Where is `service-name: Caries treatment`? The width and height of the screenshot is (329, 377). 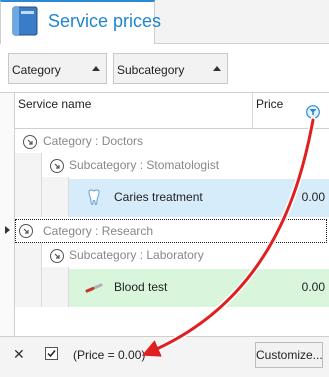 service-name: Caries treatment is located at coordinates (158, 197).